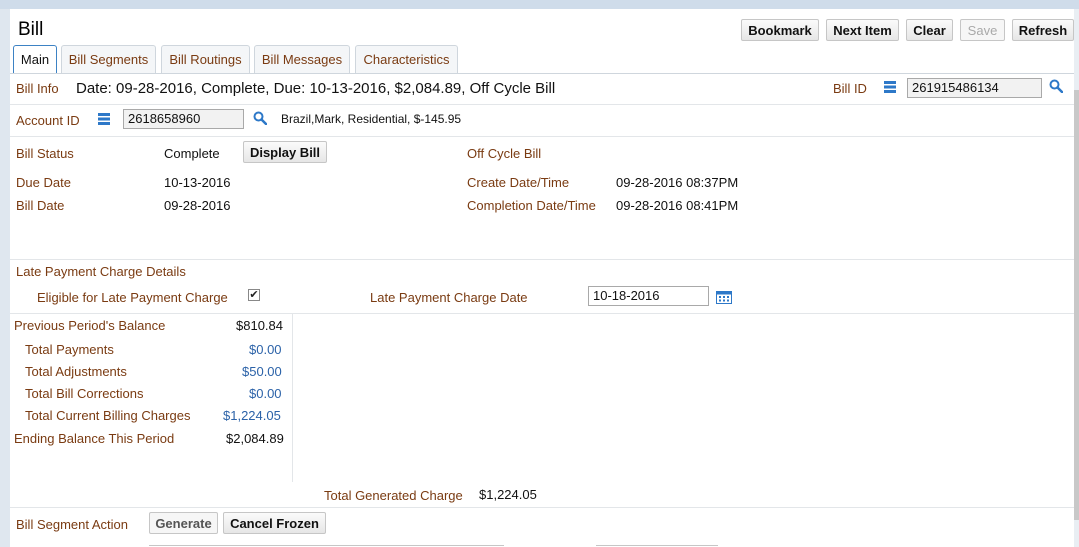  What do you see at coordinates (132, 297) in the screenshot?
I see `late-payment-eligible-label: Eligible for Late Payment Charge` at bounding box center [132, 297].